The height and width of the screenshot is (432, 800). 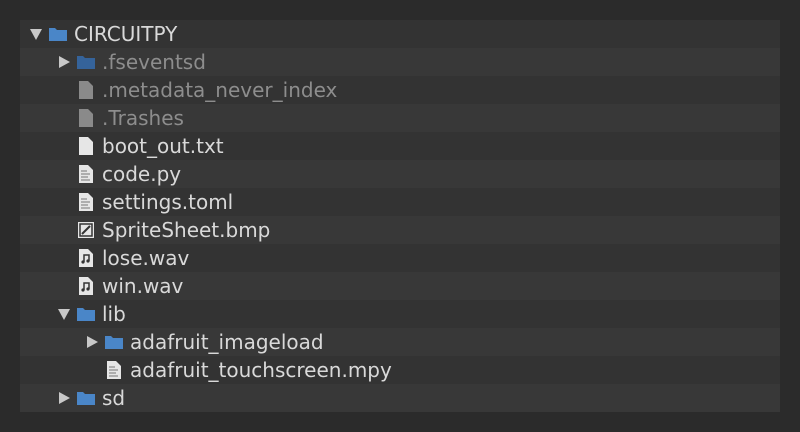 I want to click on tree-item-label: .metadata_never_index, so click(x=220, y=90).